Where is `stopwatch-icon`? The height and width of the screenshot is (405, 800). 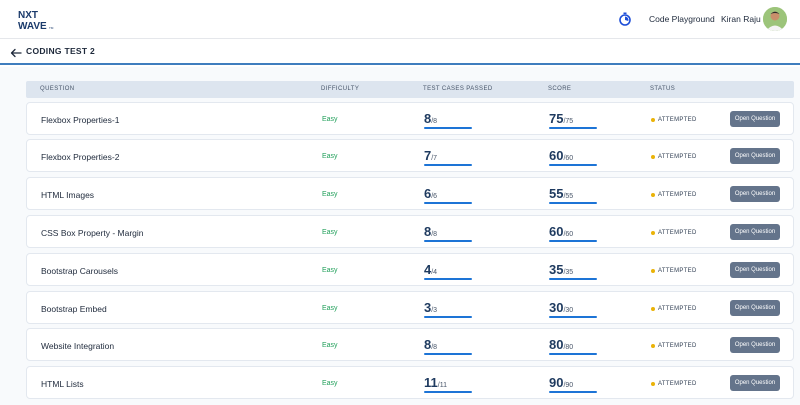 stopwatch-icon is located at coordinates (625, 19).